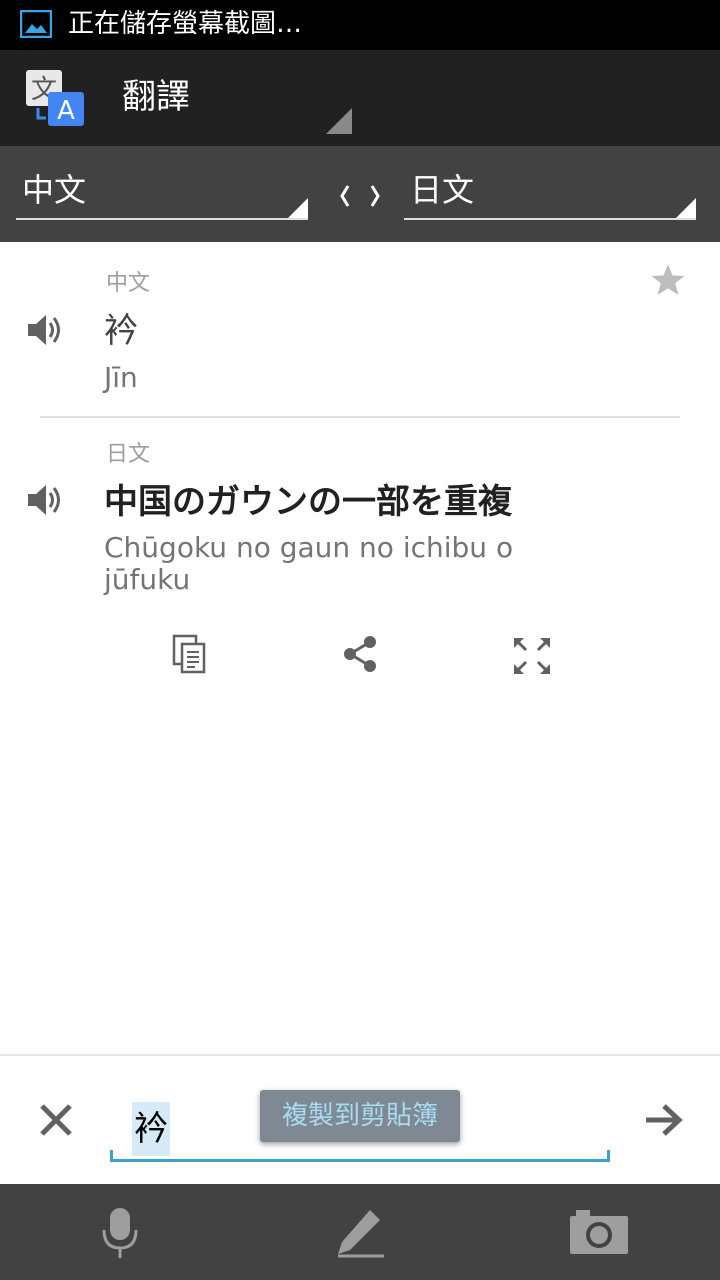  What do you see at coordinates (56, 1120) in the screenshot?
I see `close-icon` at bounding box center [56, 1120].